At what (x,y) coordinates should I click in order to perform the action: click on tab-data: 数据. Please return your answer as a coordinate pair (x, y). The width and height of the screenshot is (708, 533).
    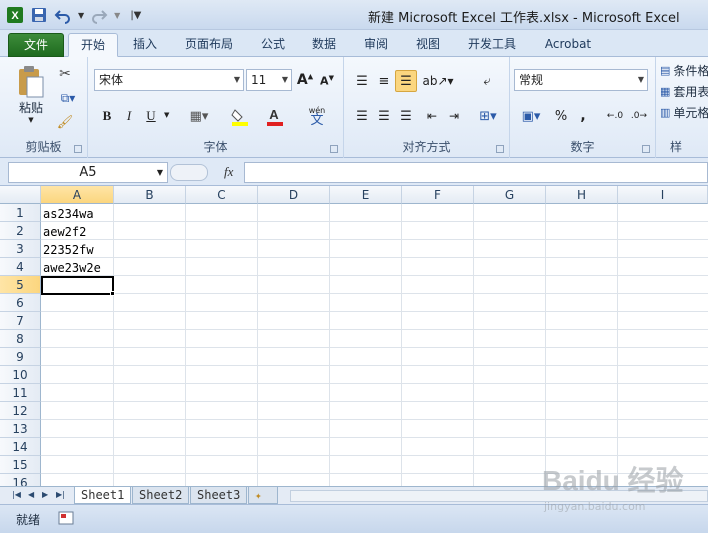
    Looking at the image, I should click on (324, 45).